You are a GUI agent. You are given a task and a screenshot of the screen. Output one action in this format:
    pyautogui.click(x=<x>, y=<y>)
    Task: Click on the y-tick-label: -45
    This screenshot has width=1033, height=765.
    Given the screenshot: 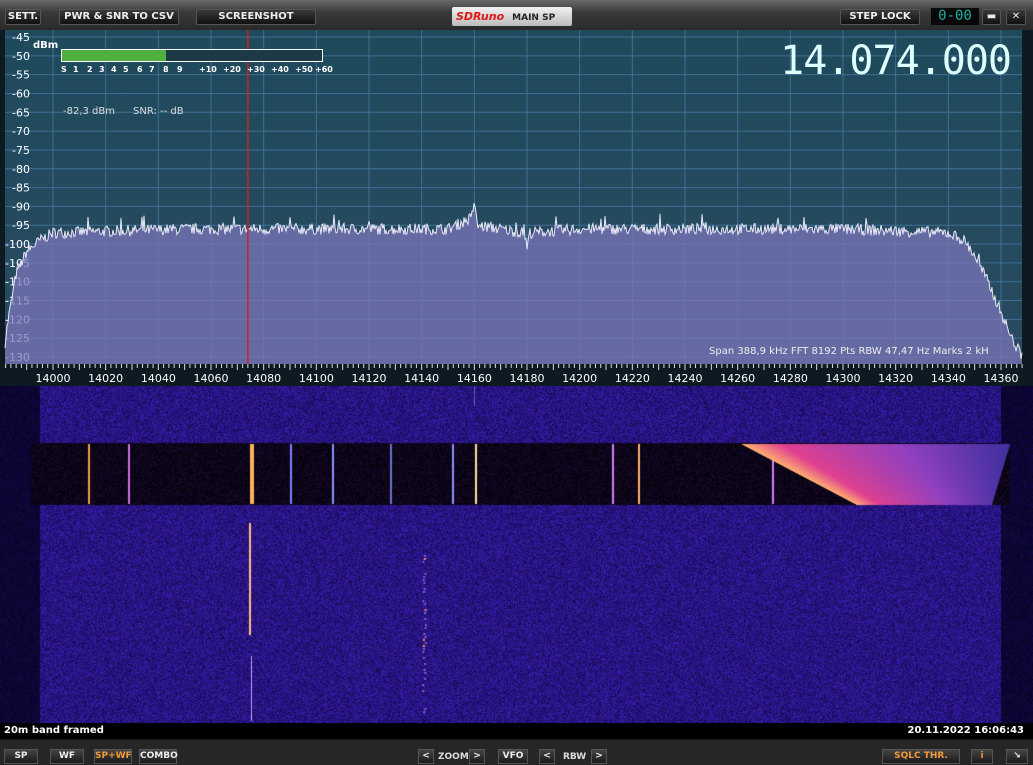 What is the action you would take?
    pyautogui.click(x=21, y=37)
    